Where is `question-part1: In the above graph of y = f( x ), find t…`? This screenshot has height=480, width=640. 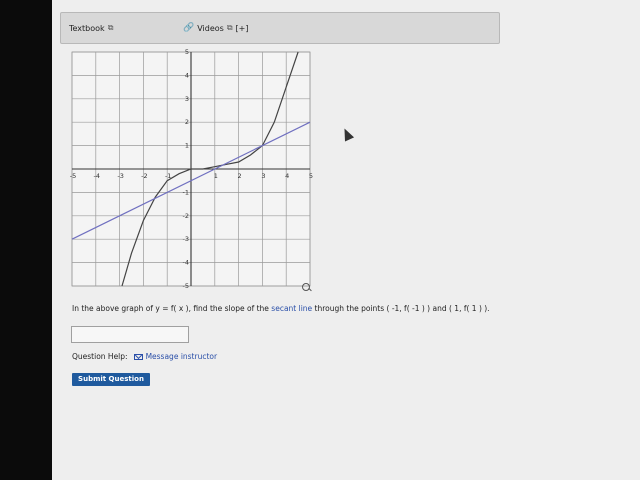
question-part1: In the above graph of y = f( x ), find t… is located at coordinates (172, 308).